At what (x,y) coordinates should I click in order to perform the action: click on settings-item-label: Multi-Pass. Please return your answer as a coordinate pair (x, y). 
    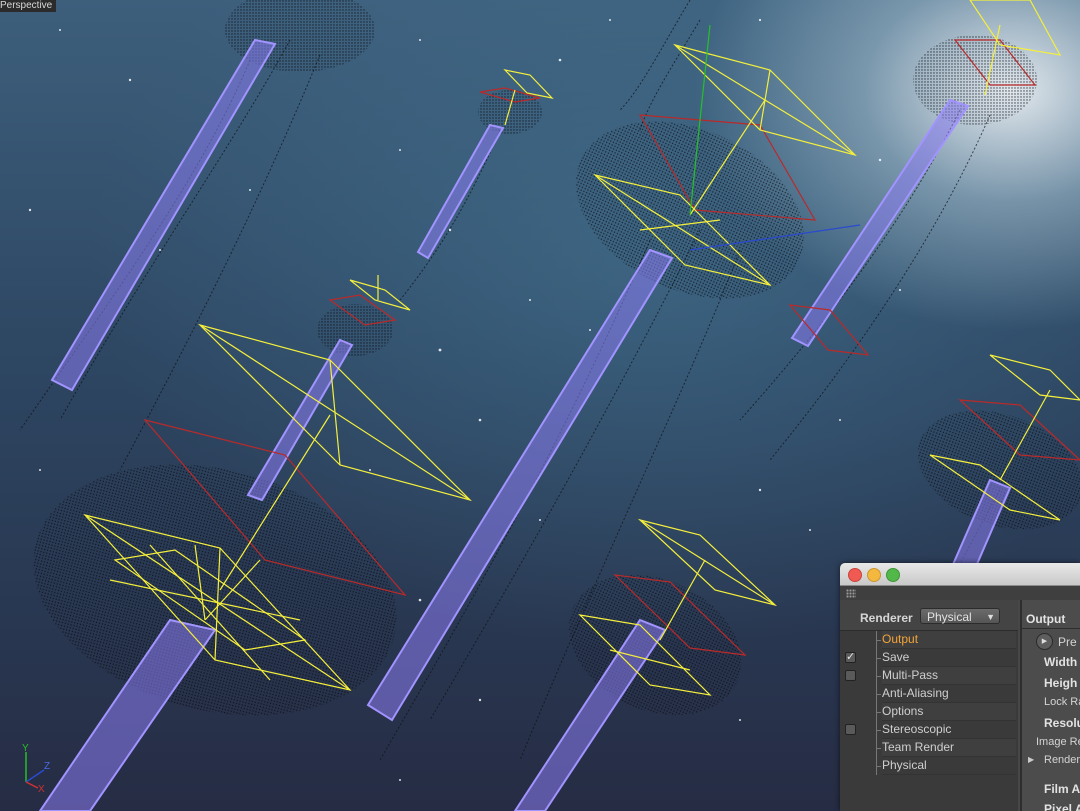
    Looking at the image, I should click on (949, 676).